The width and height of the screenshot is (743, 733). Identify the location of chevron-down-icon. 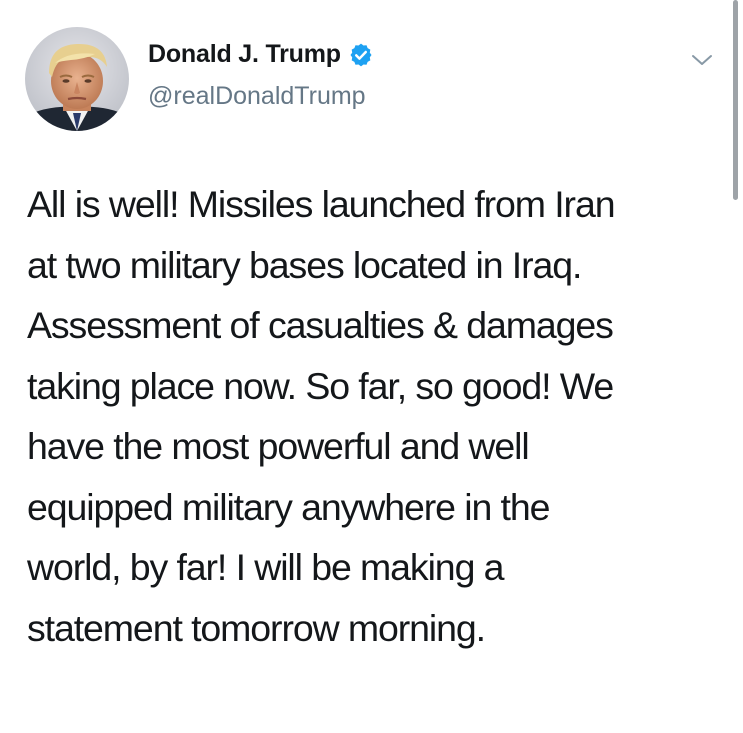
(702, 60).